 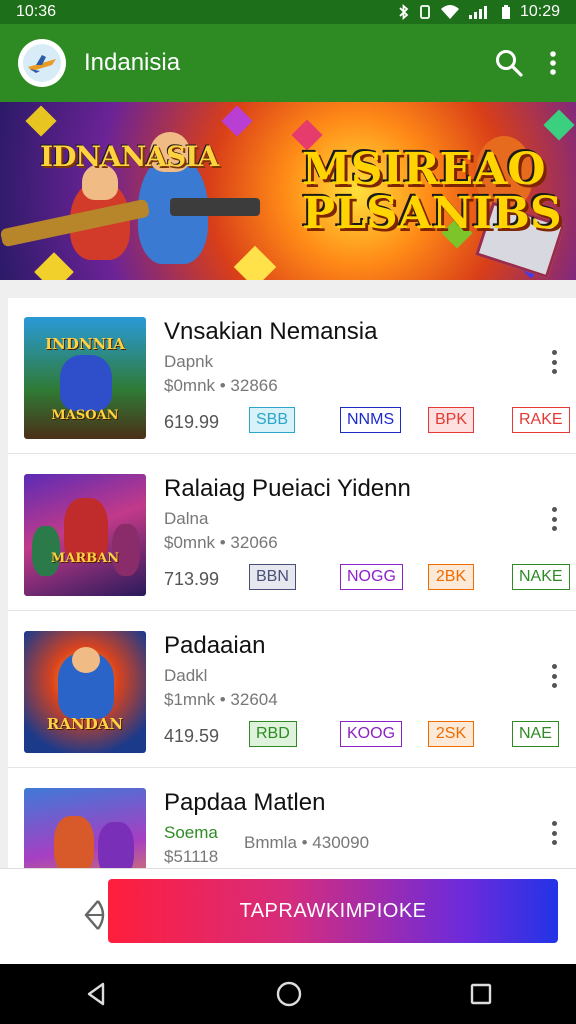 What do you see at coordinates (307, 842) in the screenshot?
I see `game-meta-secondary: Bmmla • 430090` at bounding box center [307, 842].